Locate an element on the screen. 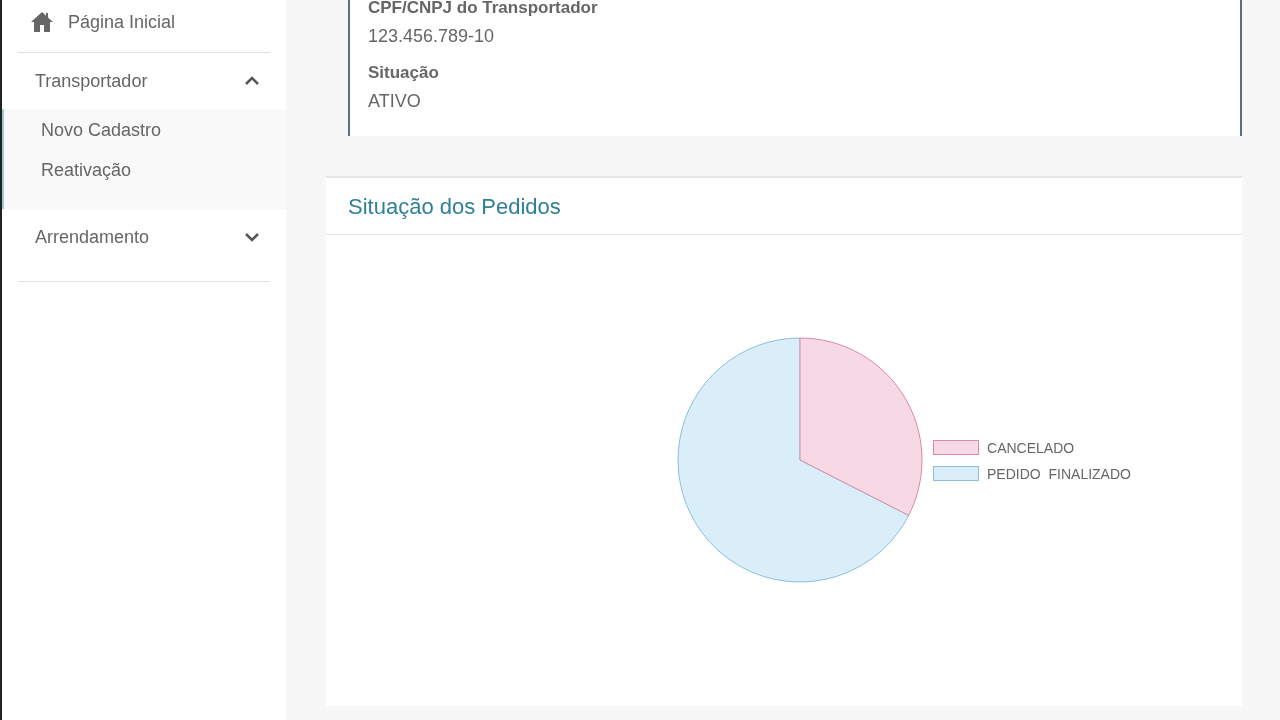 The width and height of the screenshot is (1280, 720). home-link: Página Inicial is located at coordinates (144, 26).